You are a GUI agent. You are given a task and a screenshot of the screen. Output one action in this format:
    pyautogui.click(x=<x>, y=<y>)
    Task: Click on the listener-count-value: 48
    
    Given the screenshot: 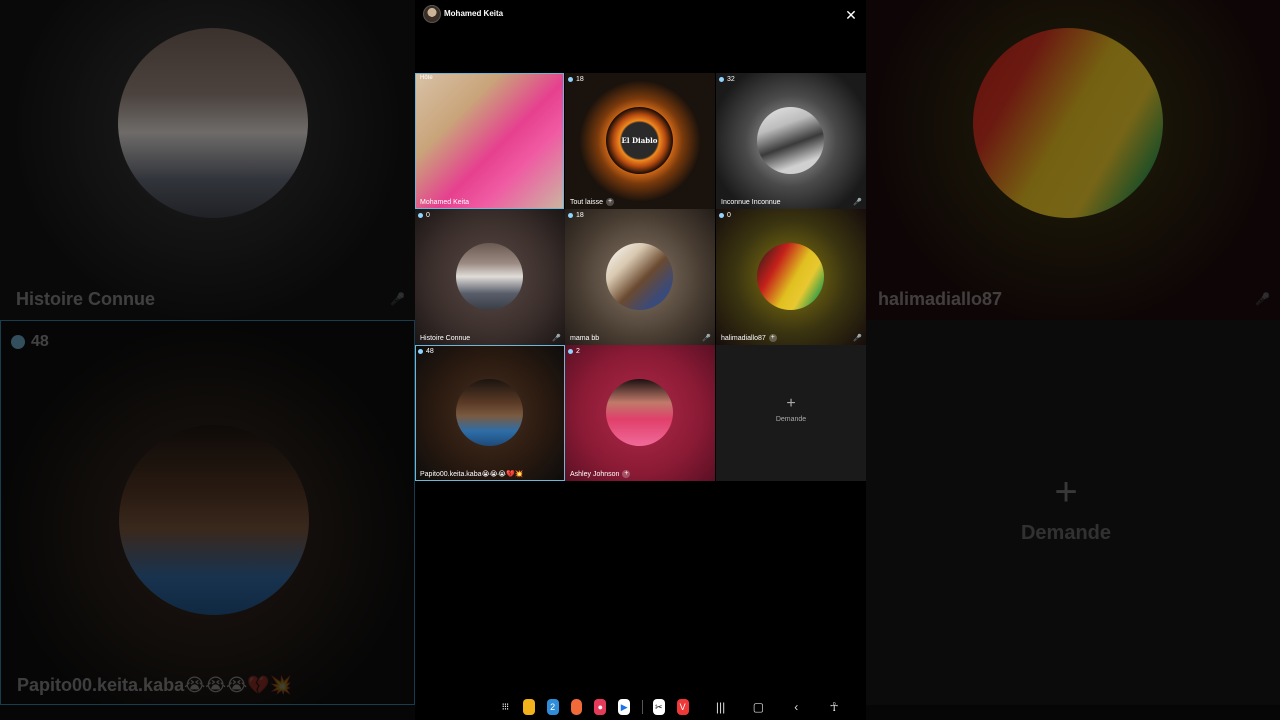 What is the action you would take?
    pyautogui.click(x=430, y=351)
    